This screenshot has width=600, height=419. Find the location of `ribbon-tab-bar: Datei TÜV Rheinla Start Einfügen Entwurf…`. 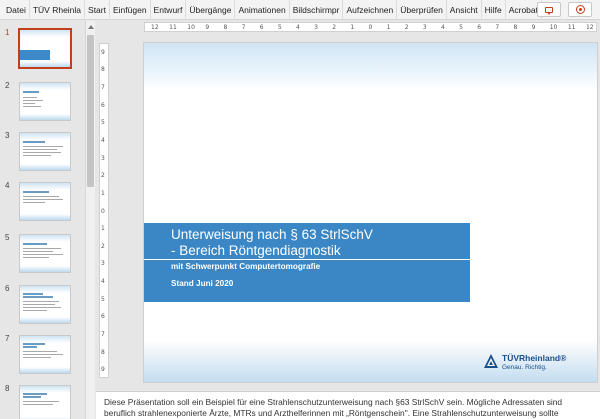

ribbon-tab-bar: Datei TÜV Rheinla Start Einfügen Entwurf… is located at coordinates (300, 10).